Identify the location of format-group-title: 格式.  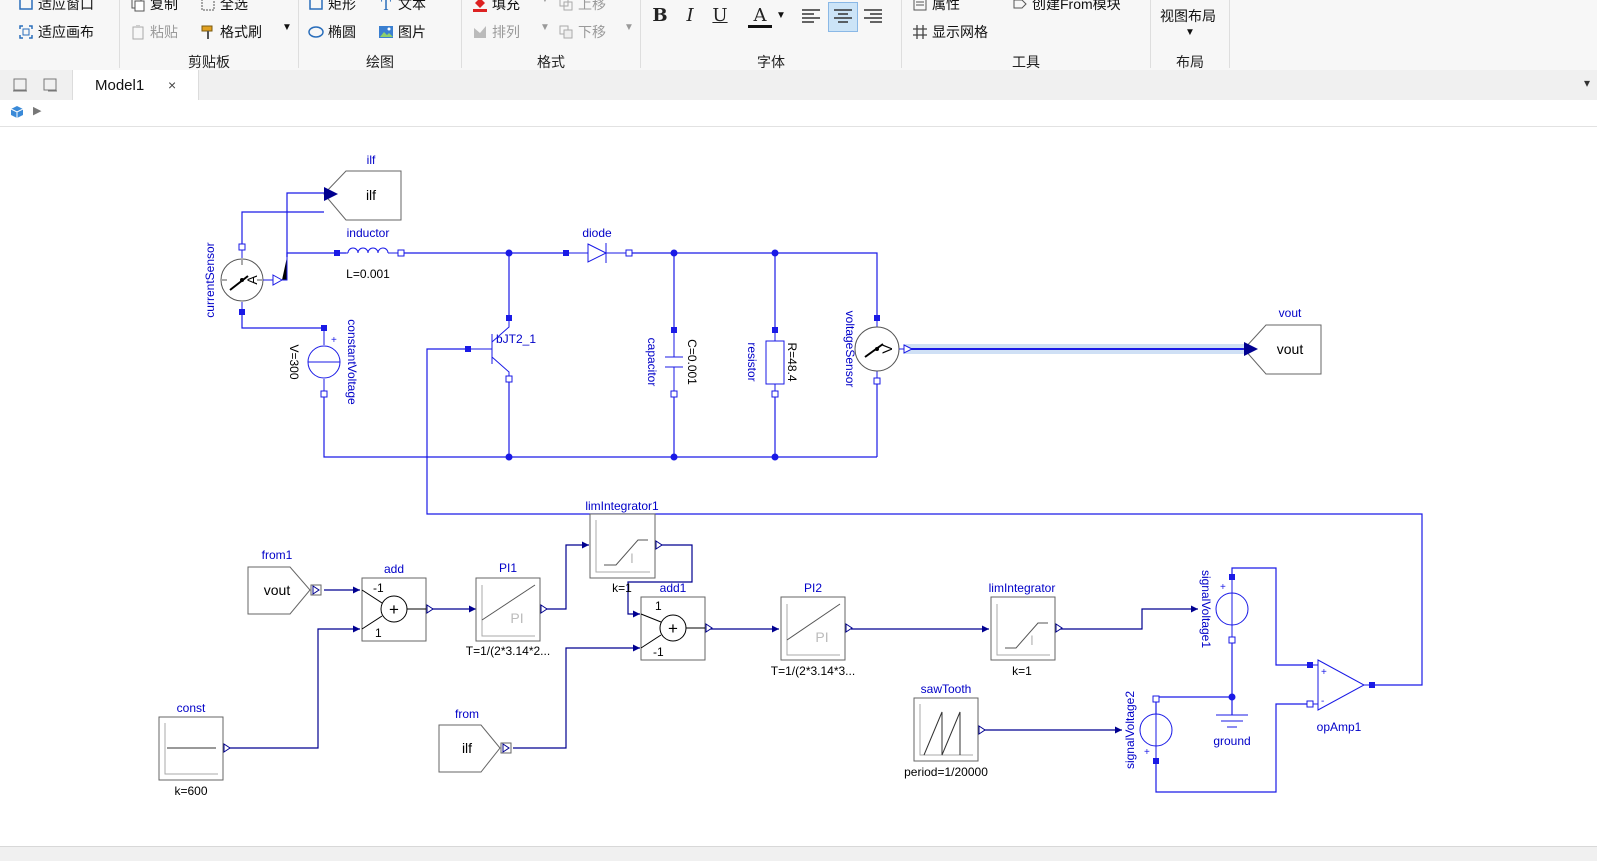
(551, 62).